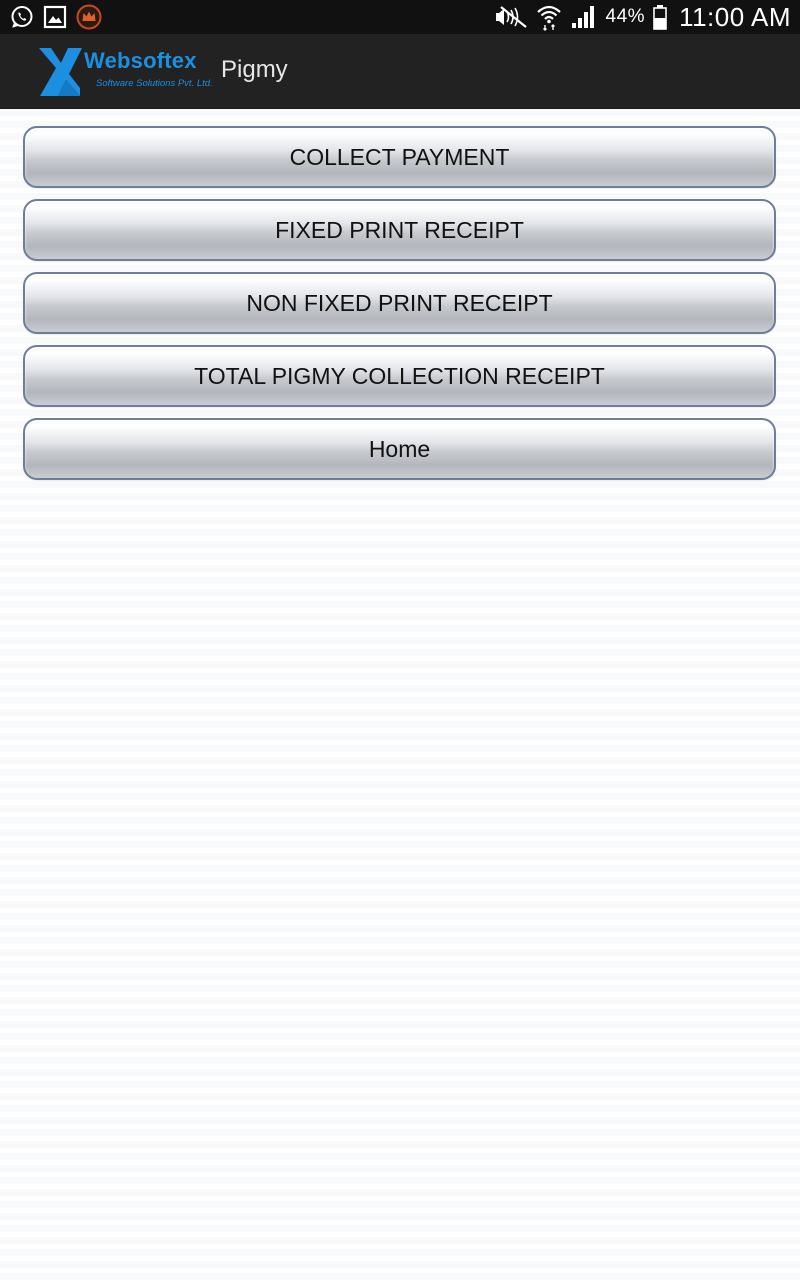  Describe the element at coordinates (584, 17) in the screenshot. I see `signal-icon` at that location.